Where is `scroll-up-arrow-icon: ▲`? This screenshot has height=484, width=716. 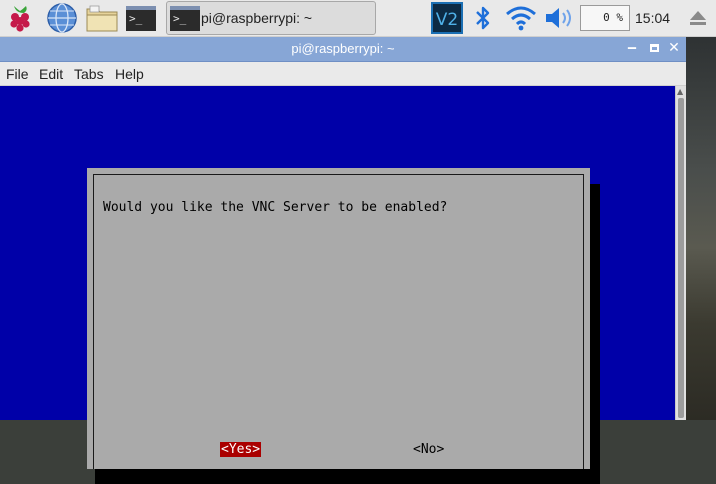
scroll-up-arrow-icon: ▲ is located at coordinates (680, 91).